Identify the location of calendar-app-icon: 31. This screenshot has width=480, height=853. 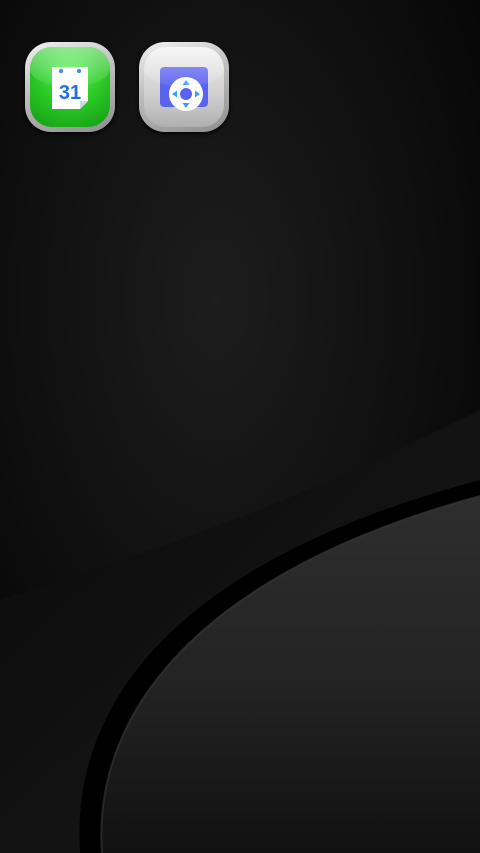
(70, 87).